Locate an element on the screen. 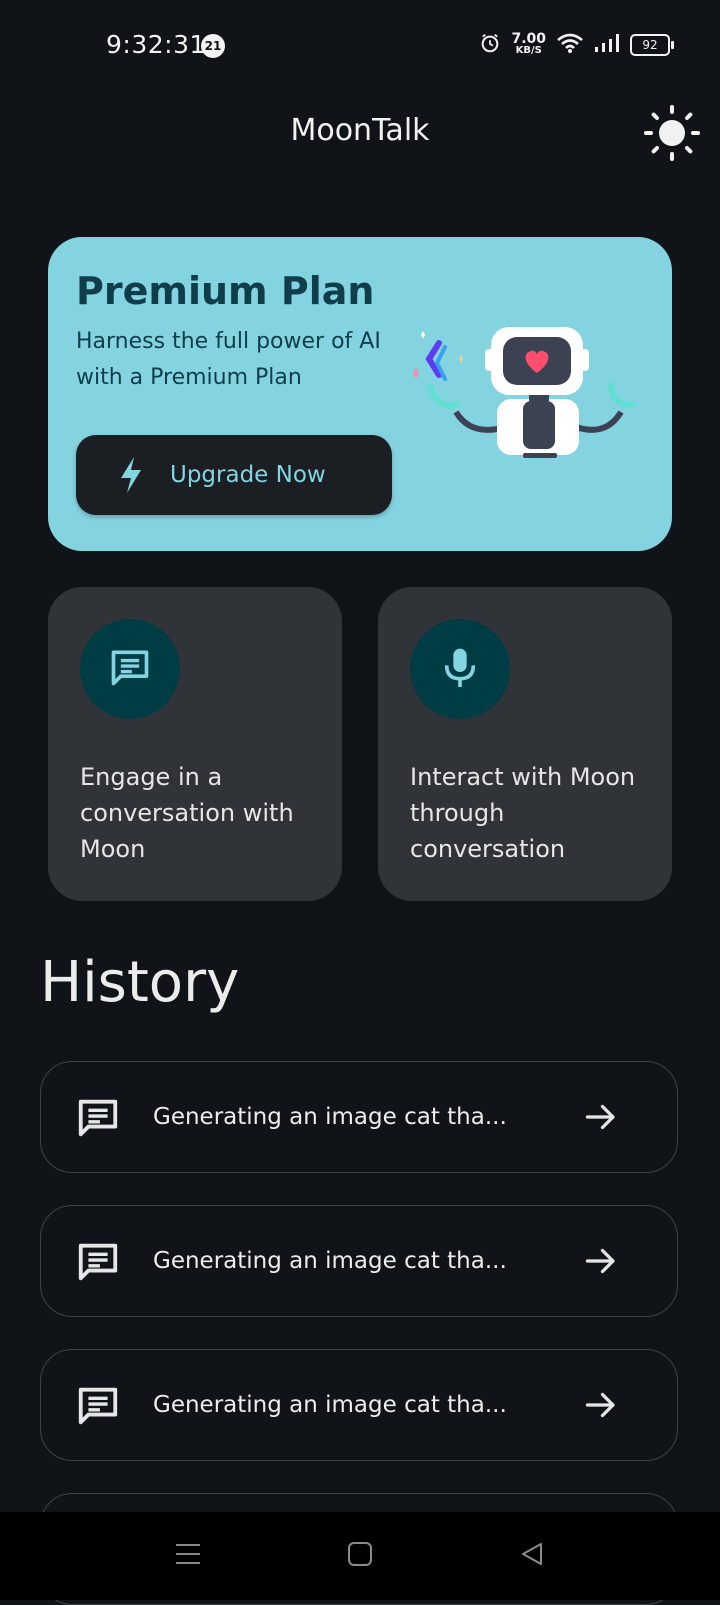 This screenshot has height=1605, width=720. nav-back-button is located at coordinates (532, 1556).